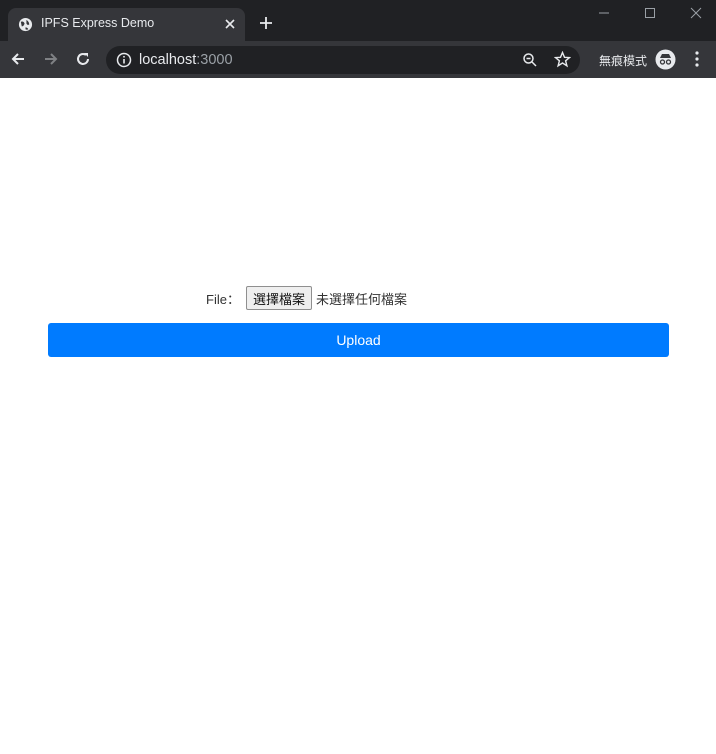 Image resolution: width=716 pixels, height=754 pixels. I want to click on forward-icon, so click(51, 59).